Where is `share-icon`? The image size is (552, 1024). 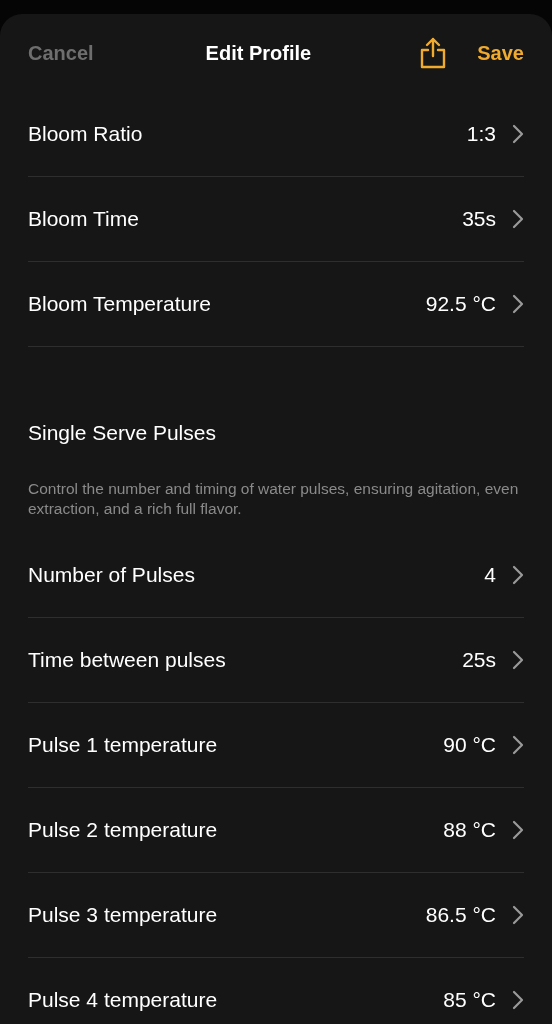 share-icon is located at coordinates (433, 53).